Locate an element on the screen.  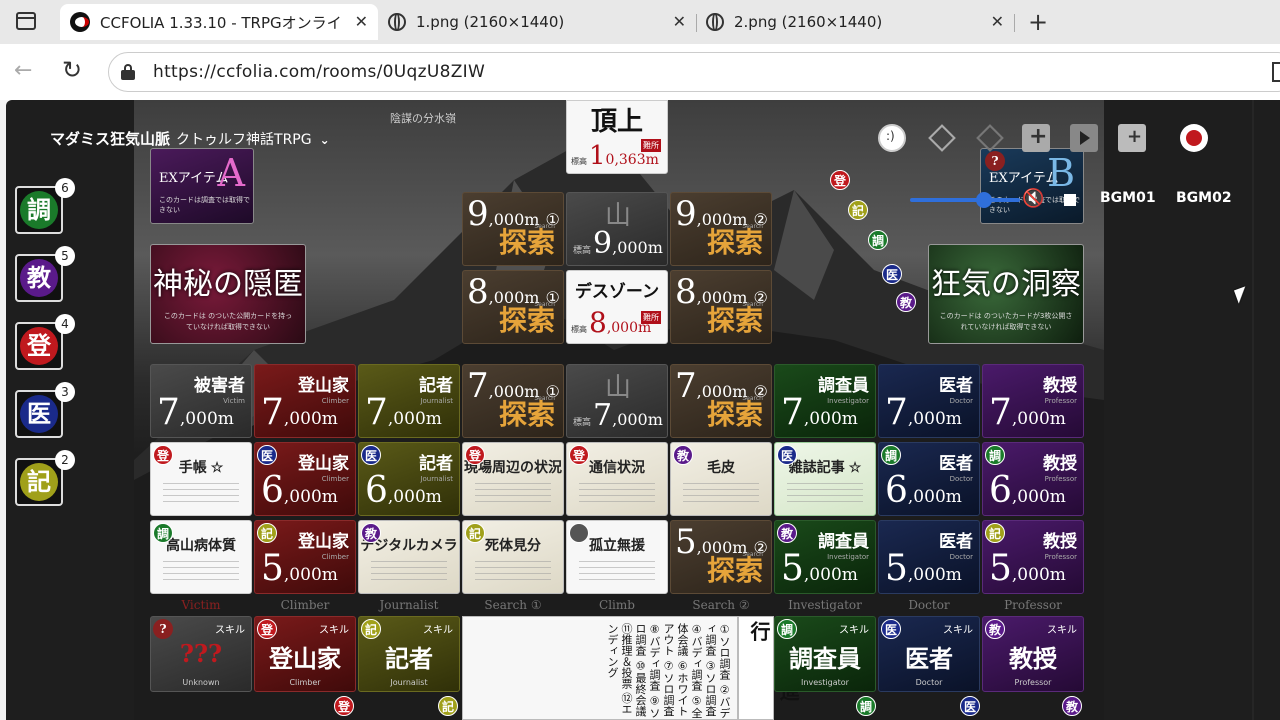
magazine-article-card: 医 雑誌記事 ☆ is located at coordinates (825, 479).